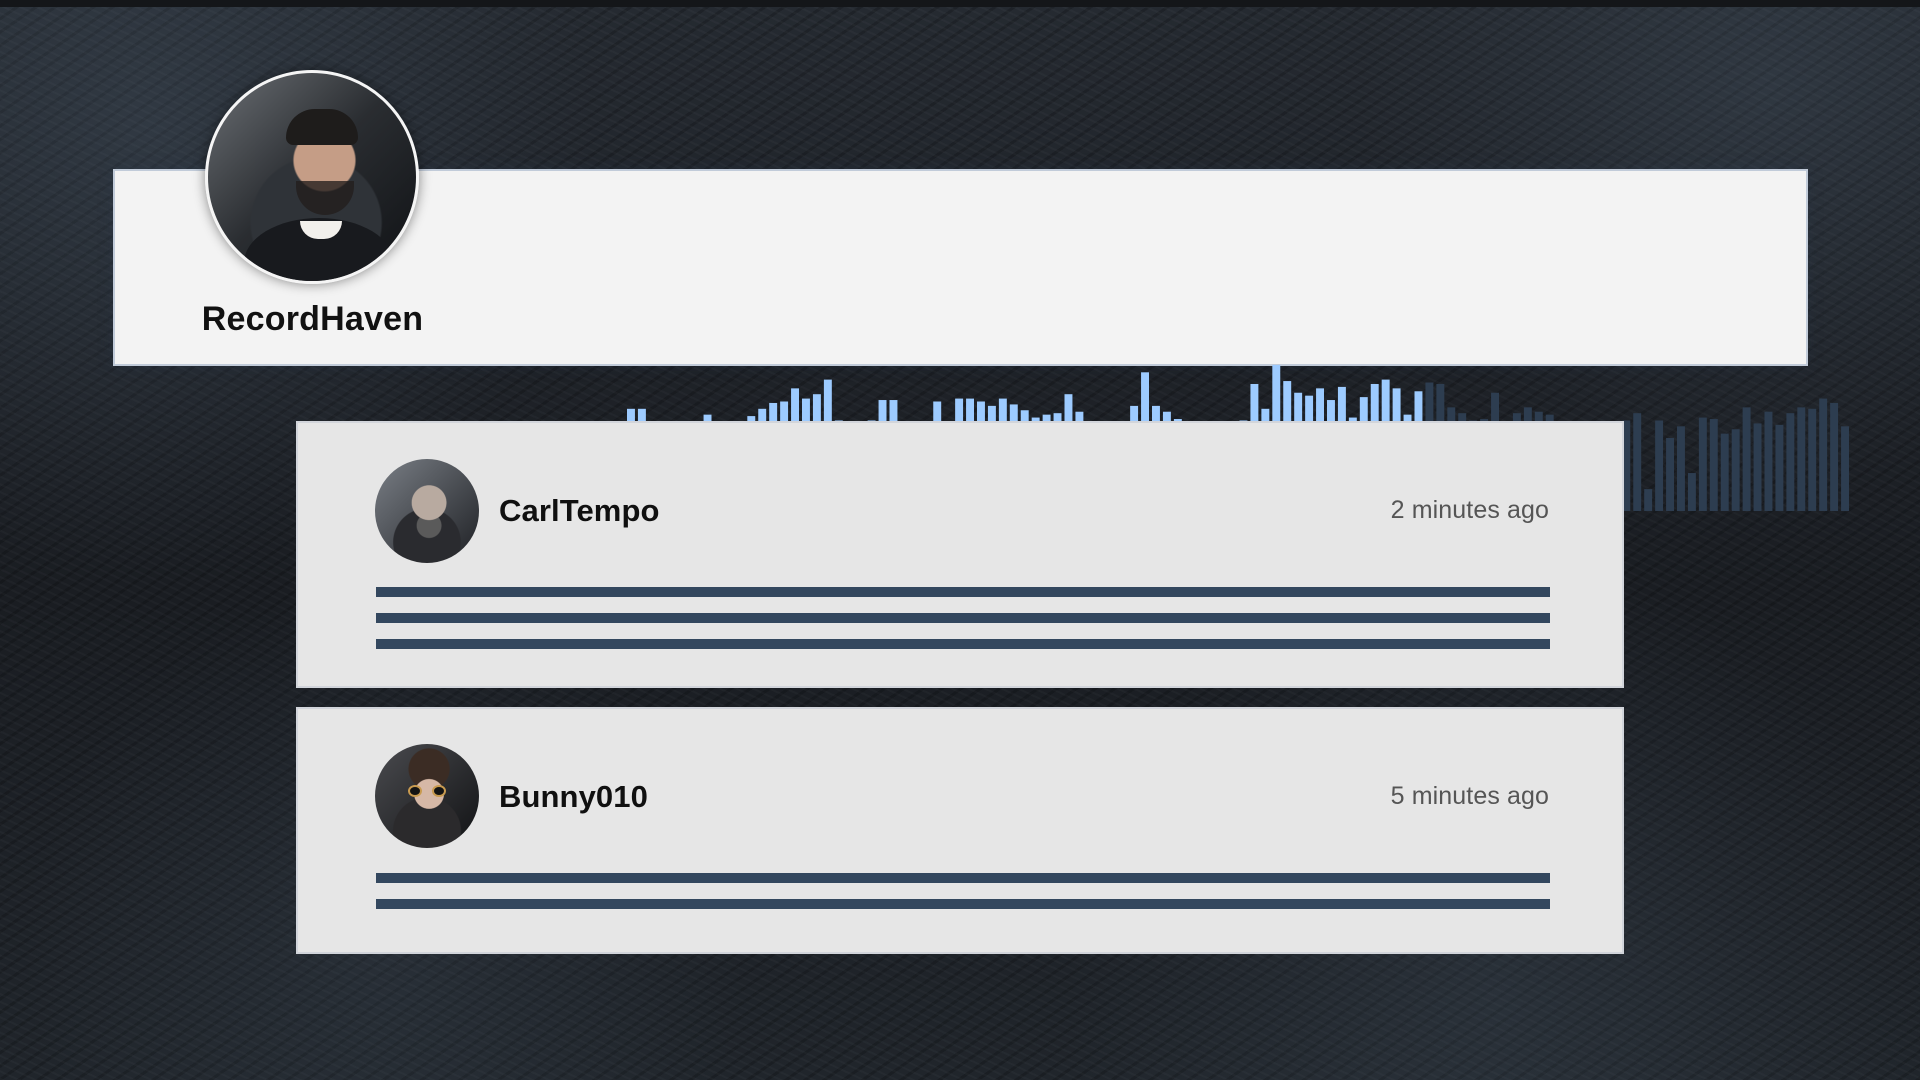 This screenshot has height=1080, width=1920. What do you see at coordinates (573, 797) in the screenshot?
I see `comment-username: Bunny010` at bounding box center [573, 797].